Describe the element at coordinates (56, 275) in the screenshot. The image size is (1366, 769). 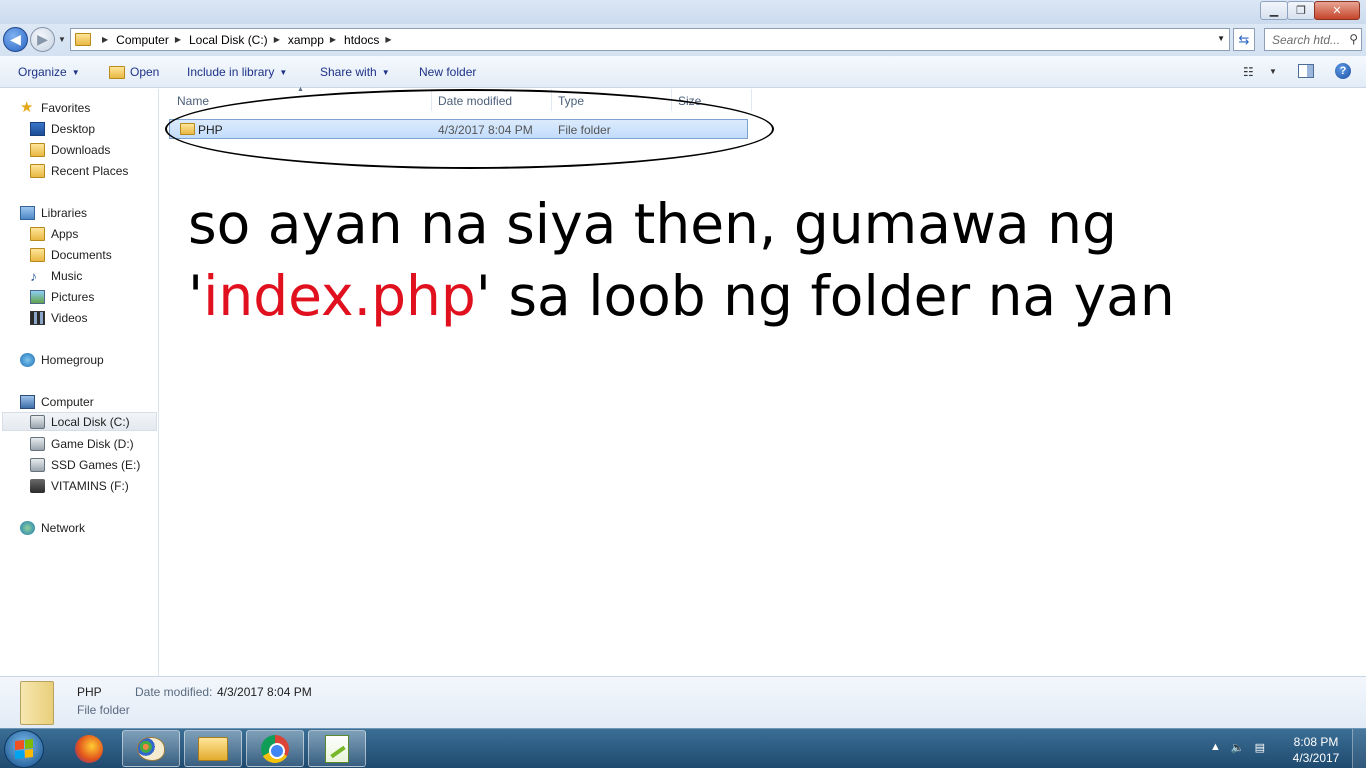
I see `nav-music: ♪ Music` at that location.